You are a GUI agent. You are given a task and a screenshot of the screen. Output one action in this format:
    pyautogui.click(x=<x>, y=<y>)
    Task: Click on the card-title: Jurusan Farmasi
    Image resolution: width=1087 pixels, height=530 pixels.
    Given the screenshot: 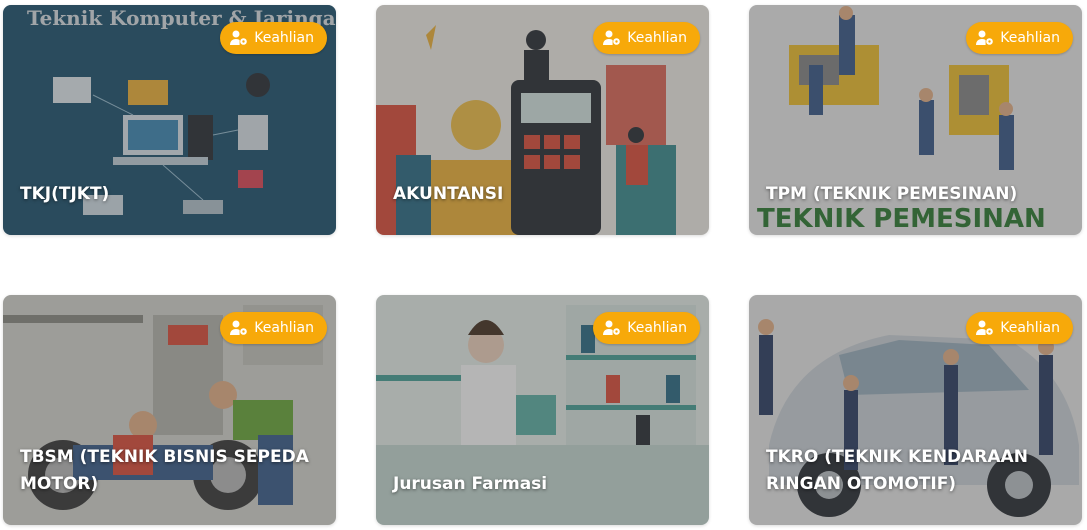 What is the action you would take?
    pyautogui.click(x=470, y=484)
    